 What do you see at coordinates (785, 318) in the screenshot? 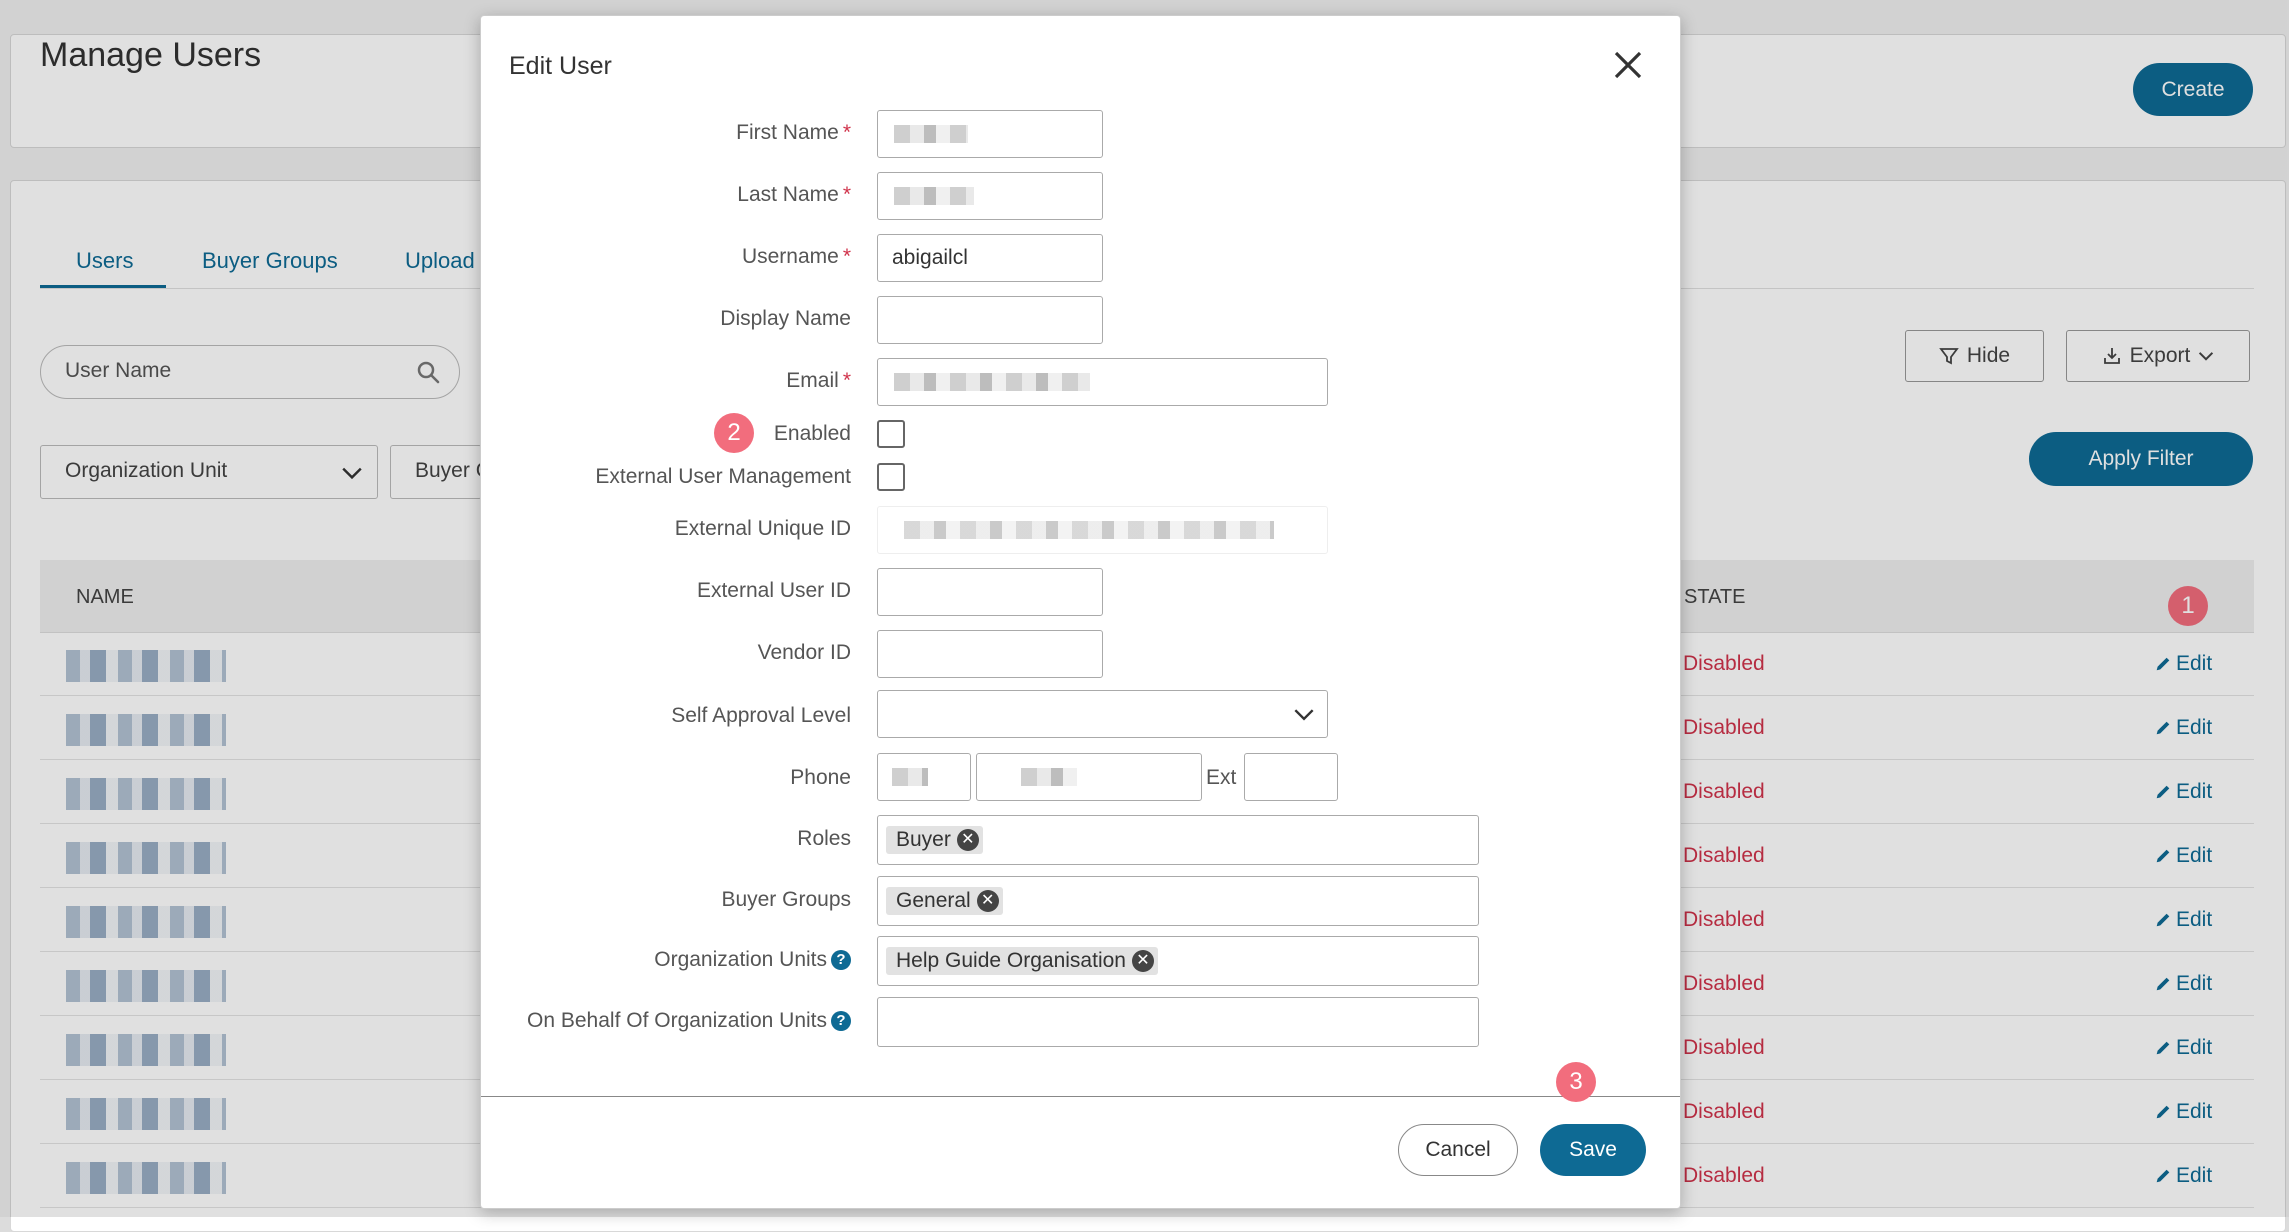
I see `display-name-label: Display Name` at bounding box center [785, 318].